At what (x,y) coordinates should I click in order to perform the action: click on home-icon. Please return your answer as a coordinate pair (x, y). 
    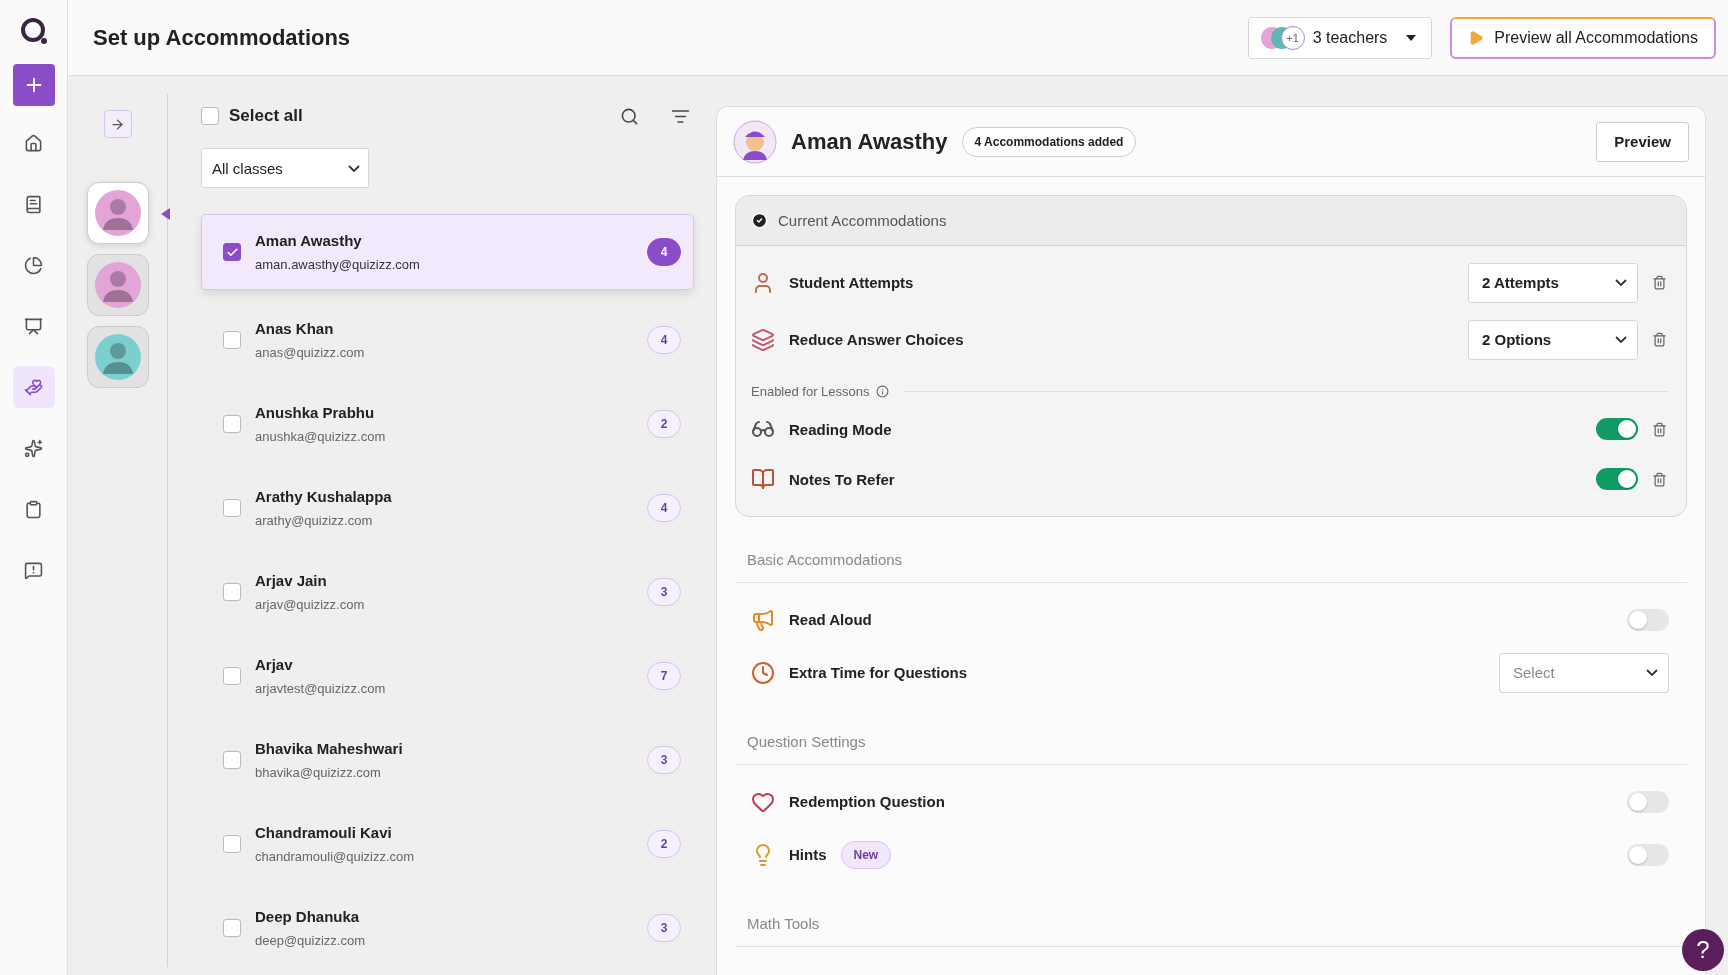
    Looking at the image, I should click on (33, 143).